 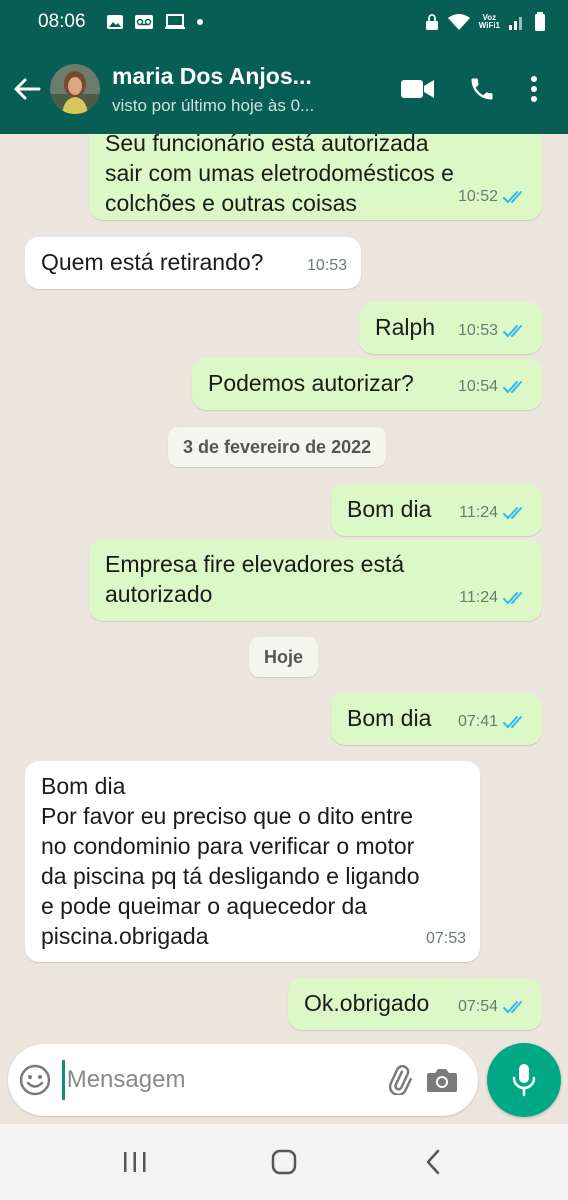 I want to click on camera-icon, so click(x=442, y=1080).